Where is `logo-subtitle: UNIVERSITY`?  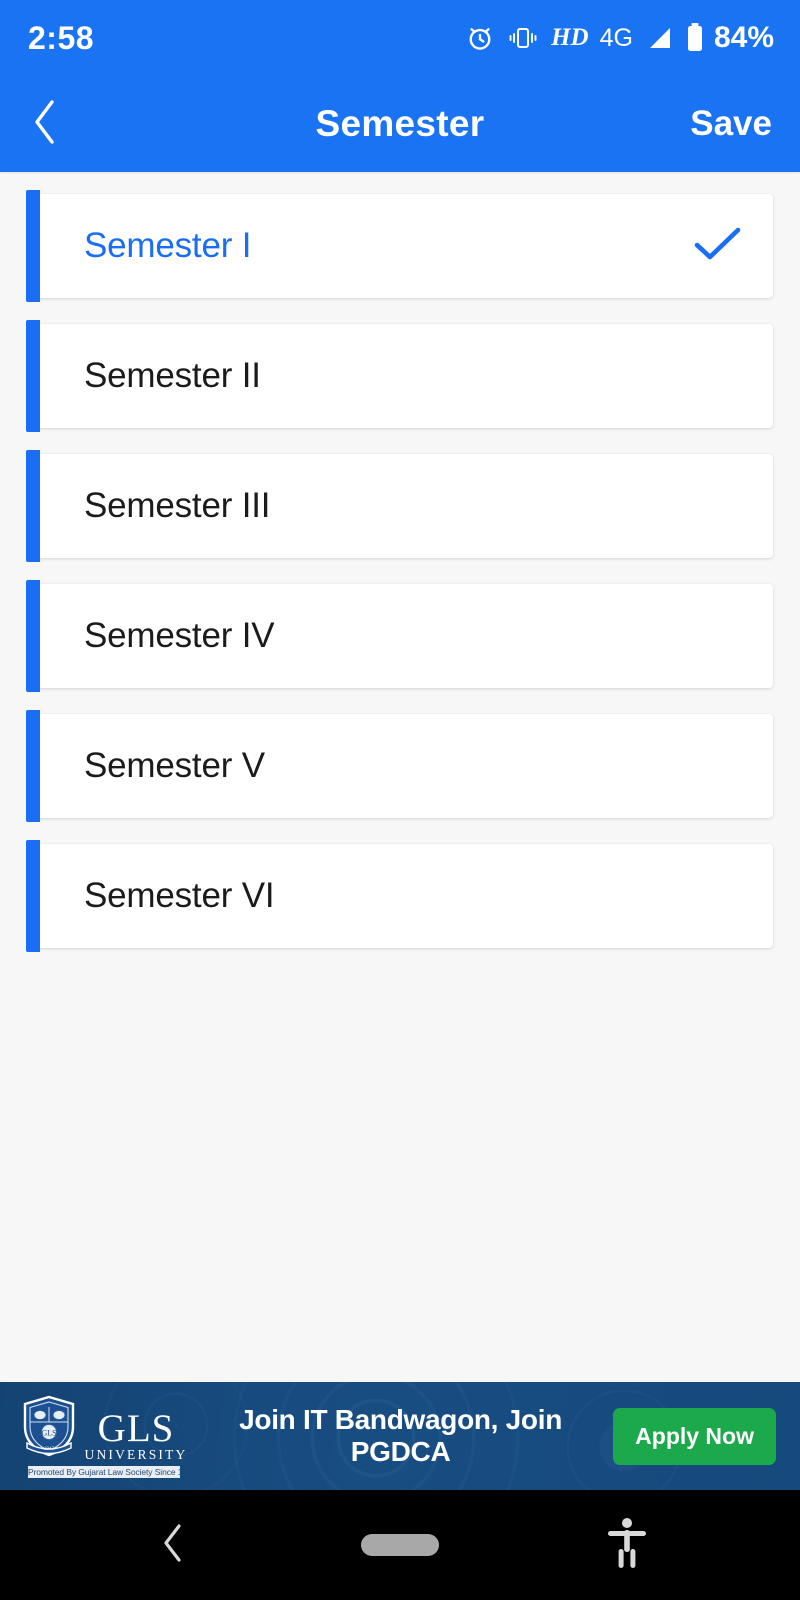
logo-subtitle: UNIVERSITY is located at coordinates (136, 1454).